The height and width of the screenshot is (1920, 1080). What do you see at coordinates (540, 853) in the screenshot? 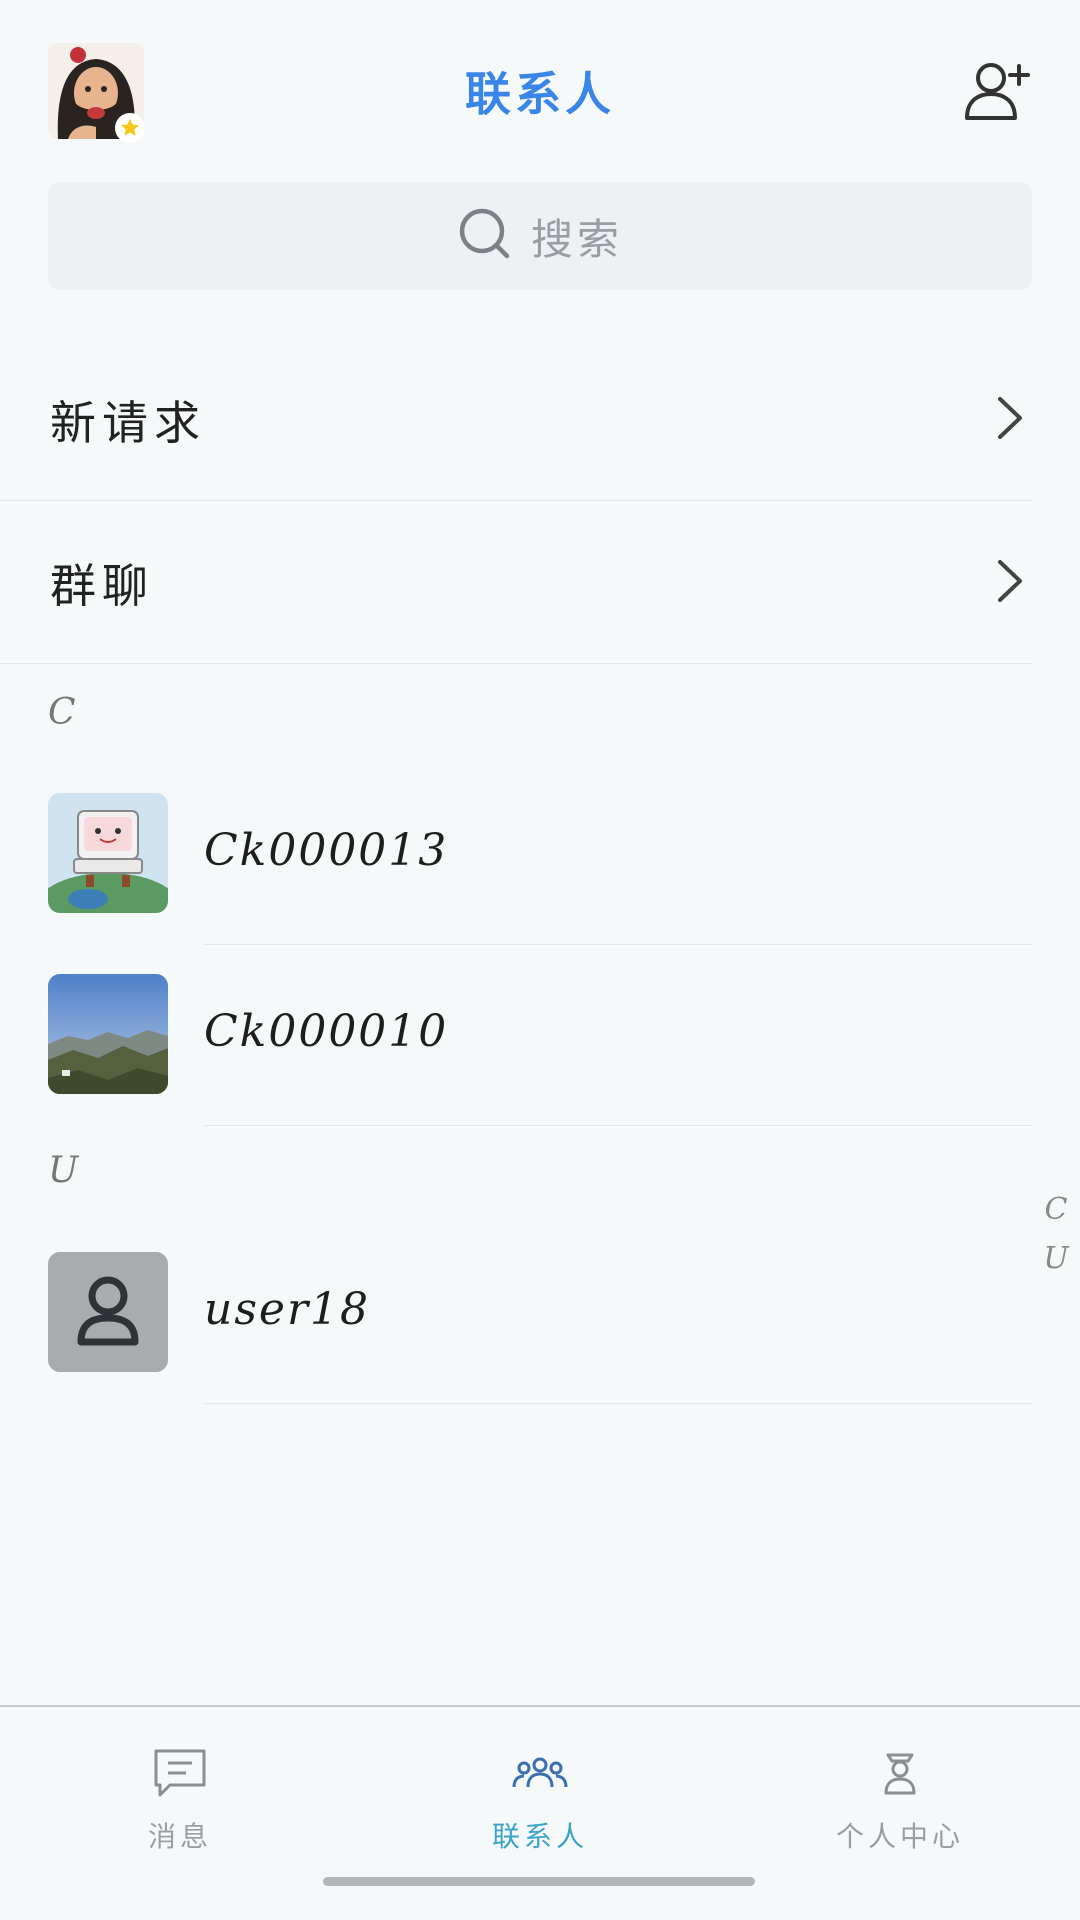
I see `contact-row: Ck000013` at bounding box center [540, 853].